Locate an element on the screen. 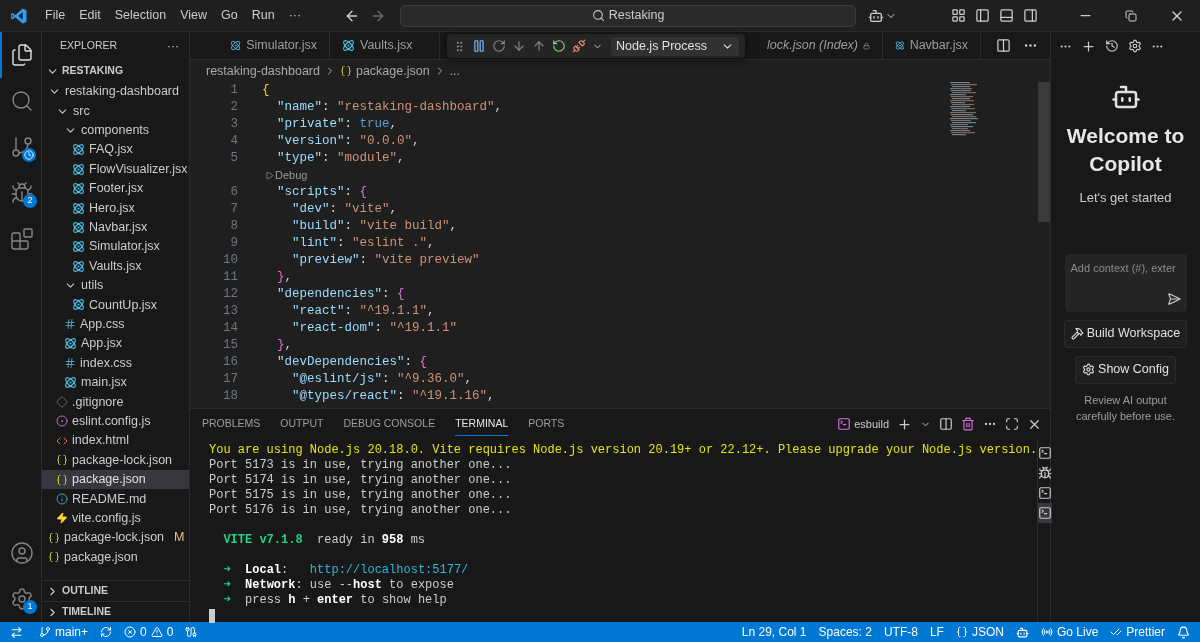 Image resolution: width=1200 pixels, height=642 pixels. tree-row: App.css is located at coordinates (115, 324).